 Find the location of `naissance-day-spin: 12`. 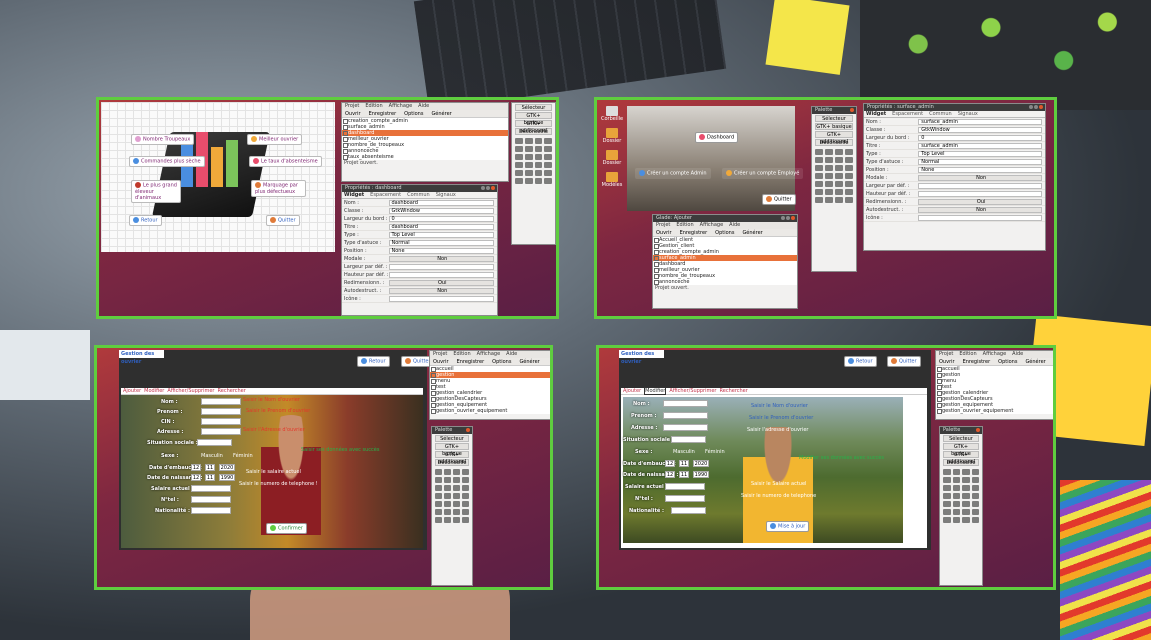

naissance-day-spin: 12 is located at coordinates (196, 477).